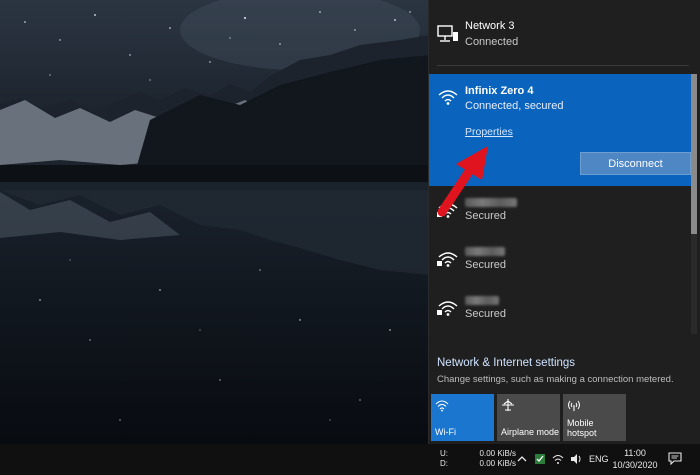  What do you see at coordinates (506, 363) in the screenshot?
I see `network-settings-link: Network & Internet settings` at bounding box center [506, 363].